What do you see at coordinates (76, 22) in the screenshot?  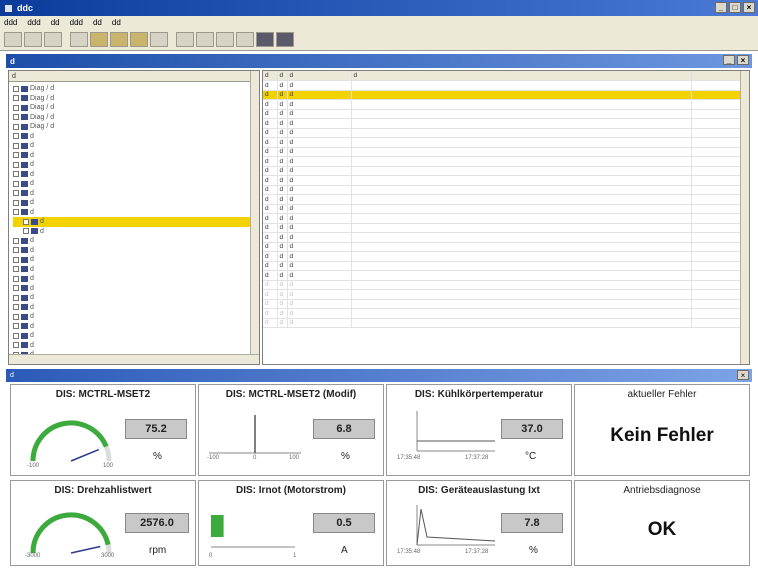 I see `menu-item-4: ddd` at bounding box center [76, 22].